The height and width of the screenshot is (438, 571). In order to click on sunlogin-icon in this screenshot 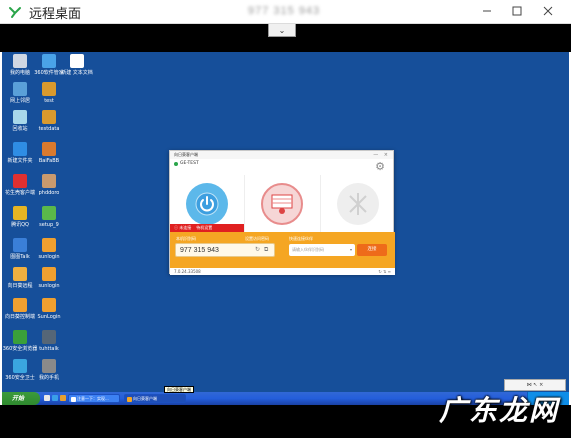, I will do `click(129, 399)`.